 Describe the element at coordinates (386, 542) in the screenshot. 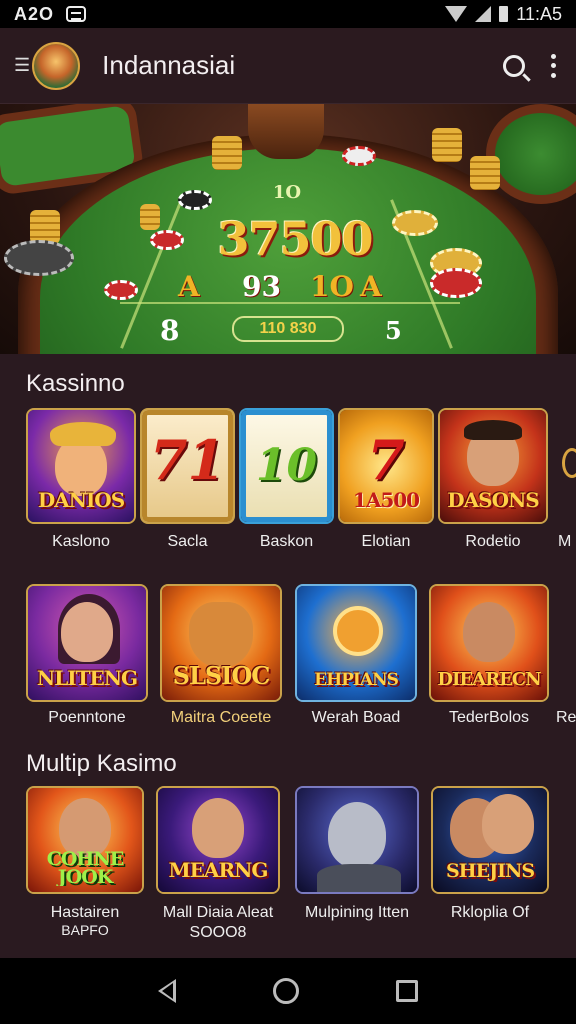

I see `game-label: Elotian` at that location.